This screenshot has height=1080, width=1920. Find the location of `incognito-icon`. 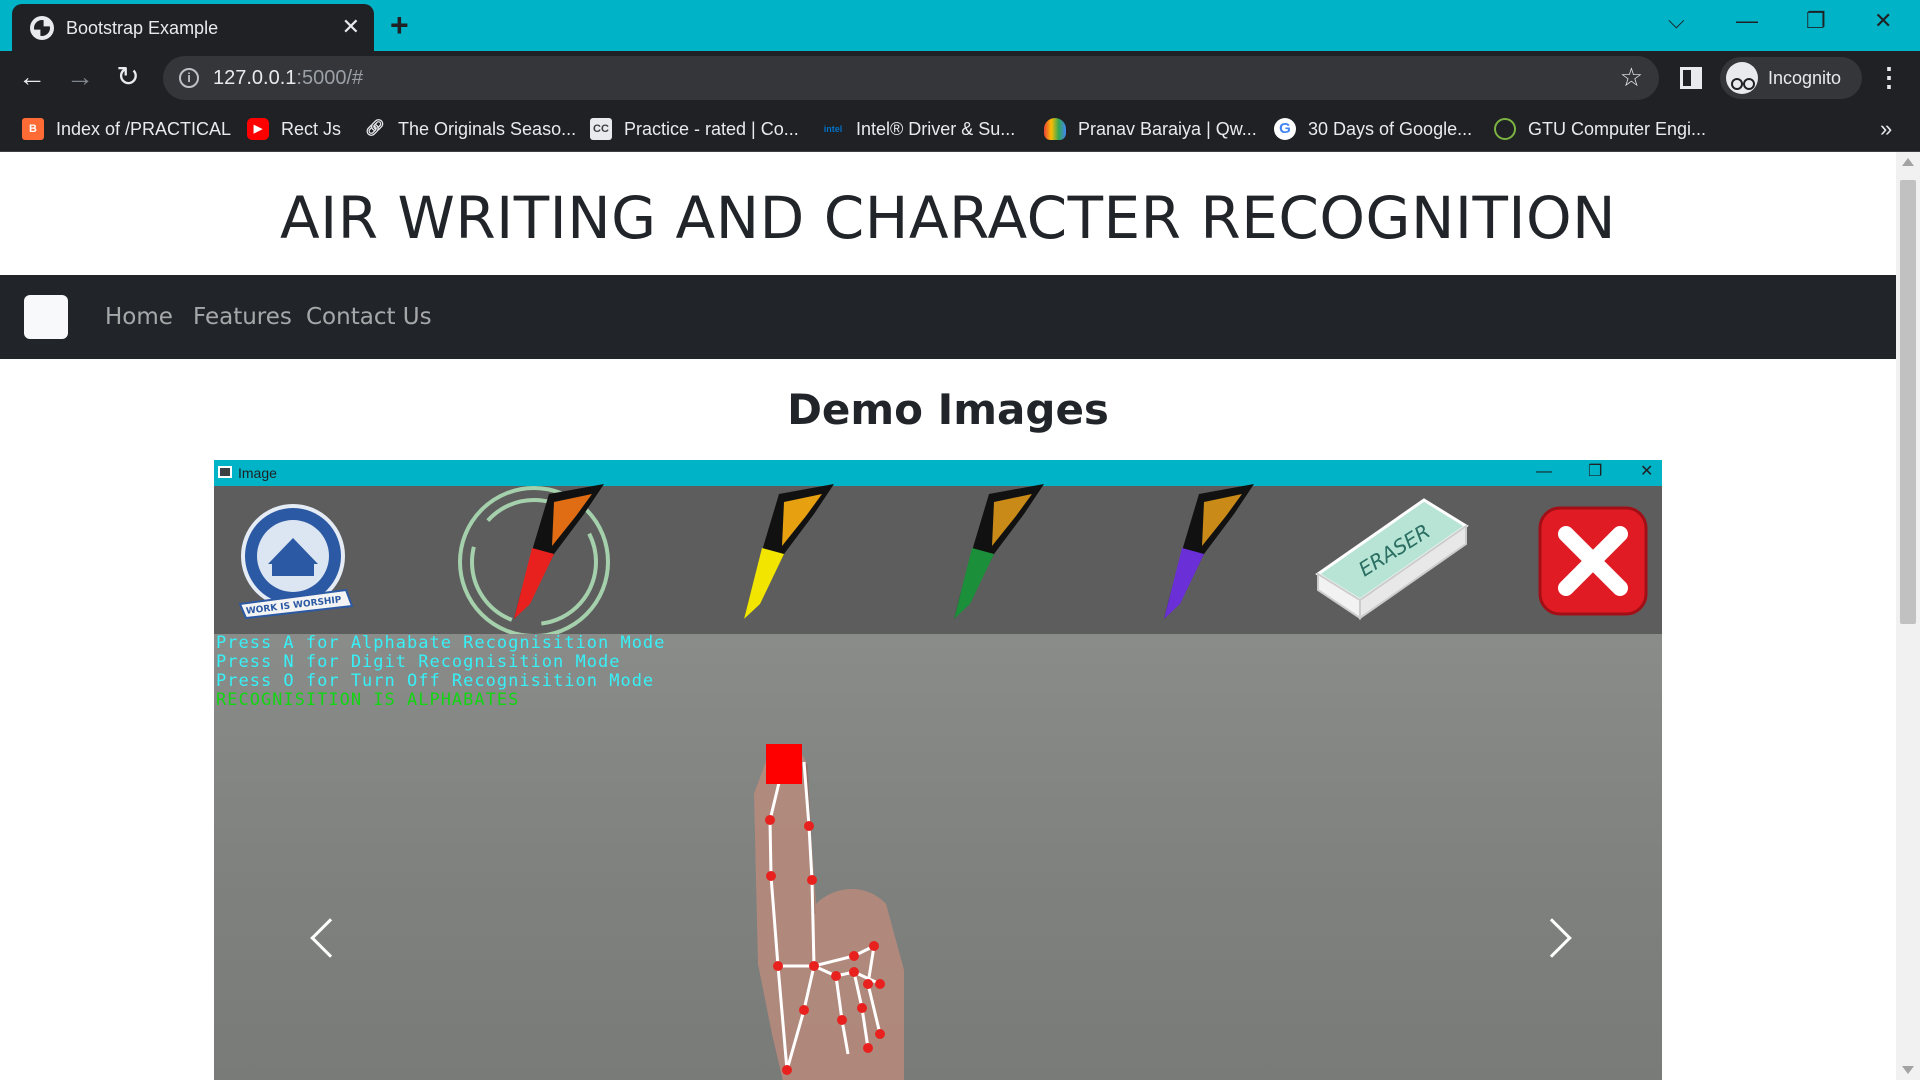

incognito-icon is located at coordinates (1742, 78).